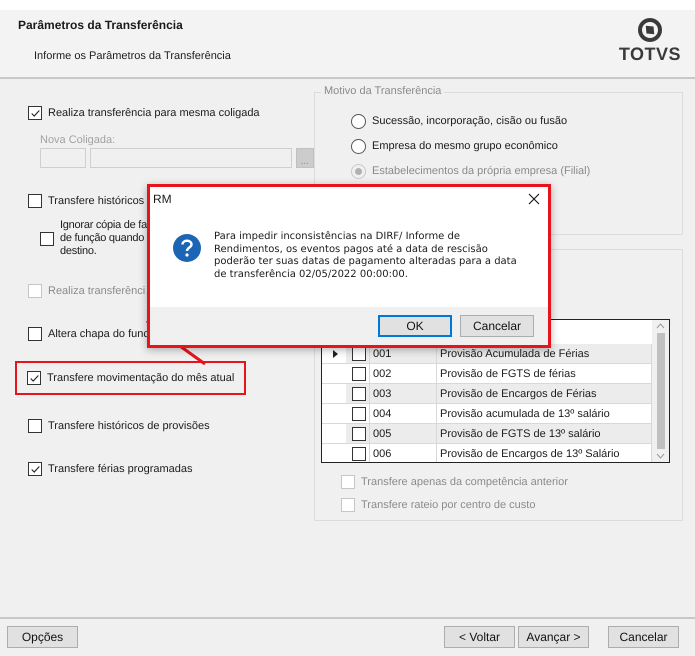 The image size is (695, 656). Describe the element at coordinates (191, 158) in the screenshot. I see `name-field` at that location.